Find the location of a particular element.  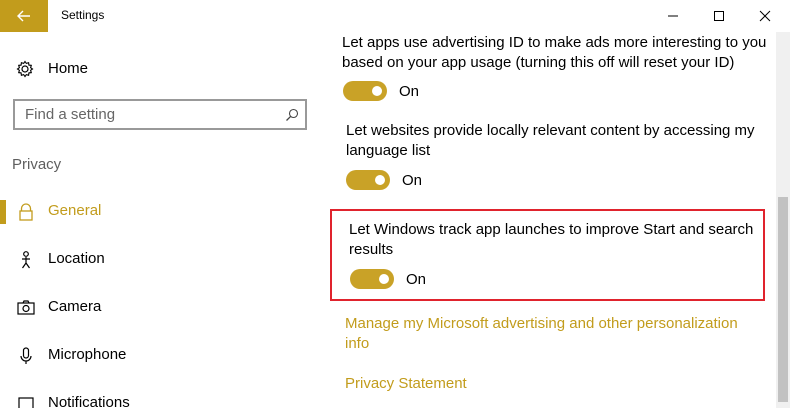

advertising-id-state: On is located at coordinates (409, 91).